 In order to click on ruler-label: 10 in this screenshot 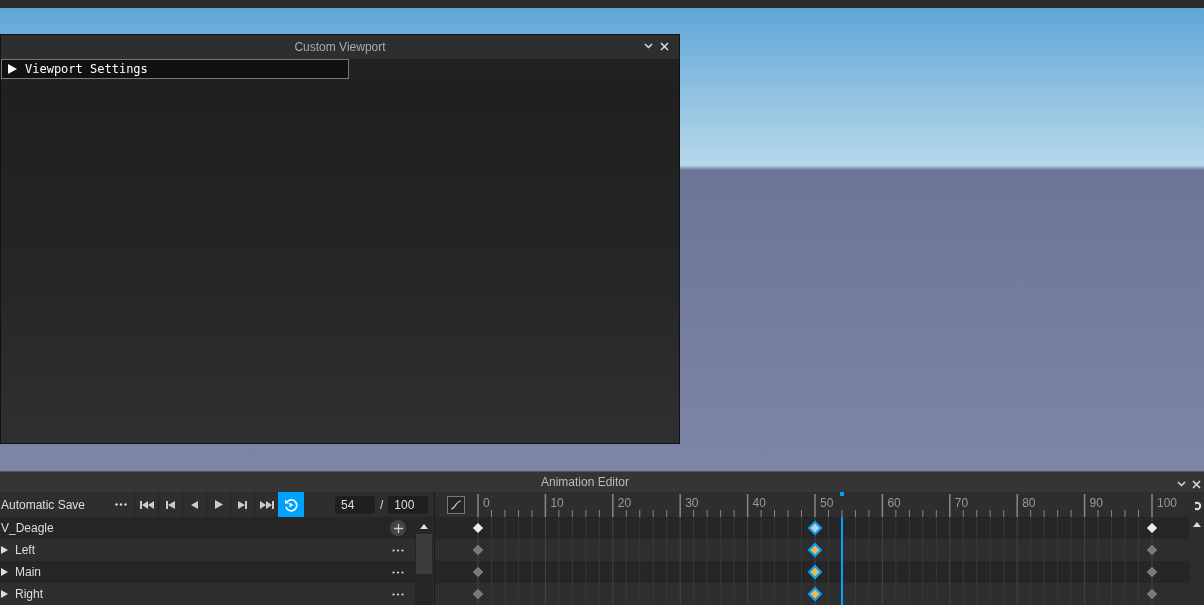, I will do `click(557, 503)`.